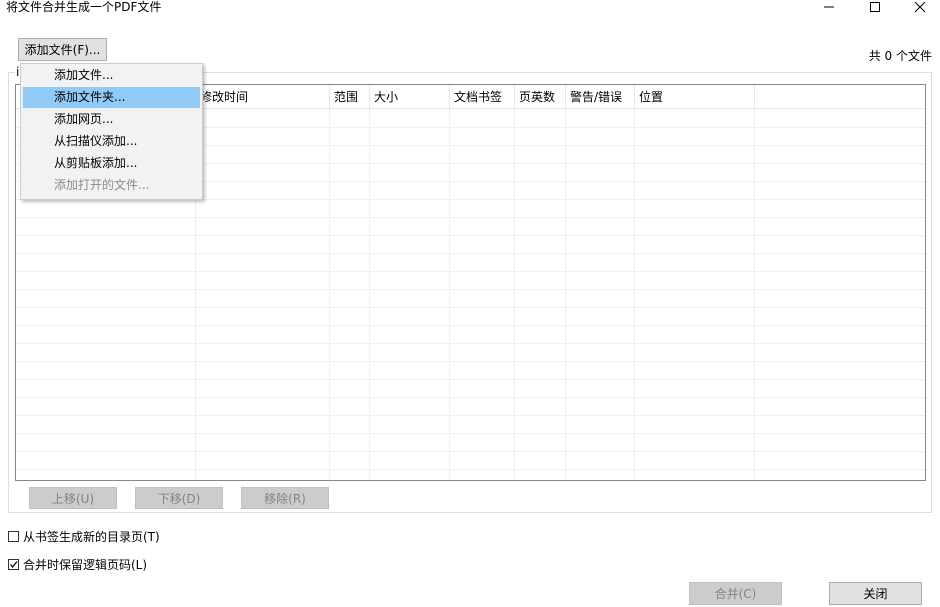 The width and height of the screenshot is (940, 607). I want to click on keep-logical-page-option: 合并时保留逻辑页码(L), so click(77, 564).